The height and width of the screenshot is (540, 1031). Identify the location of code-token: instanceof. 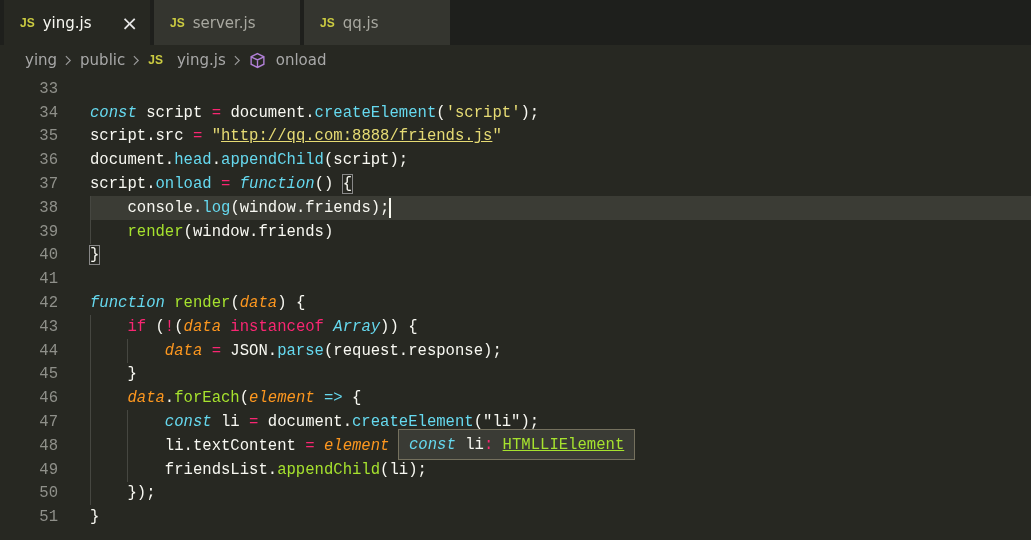
(276, 326).